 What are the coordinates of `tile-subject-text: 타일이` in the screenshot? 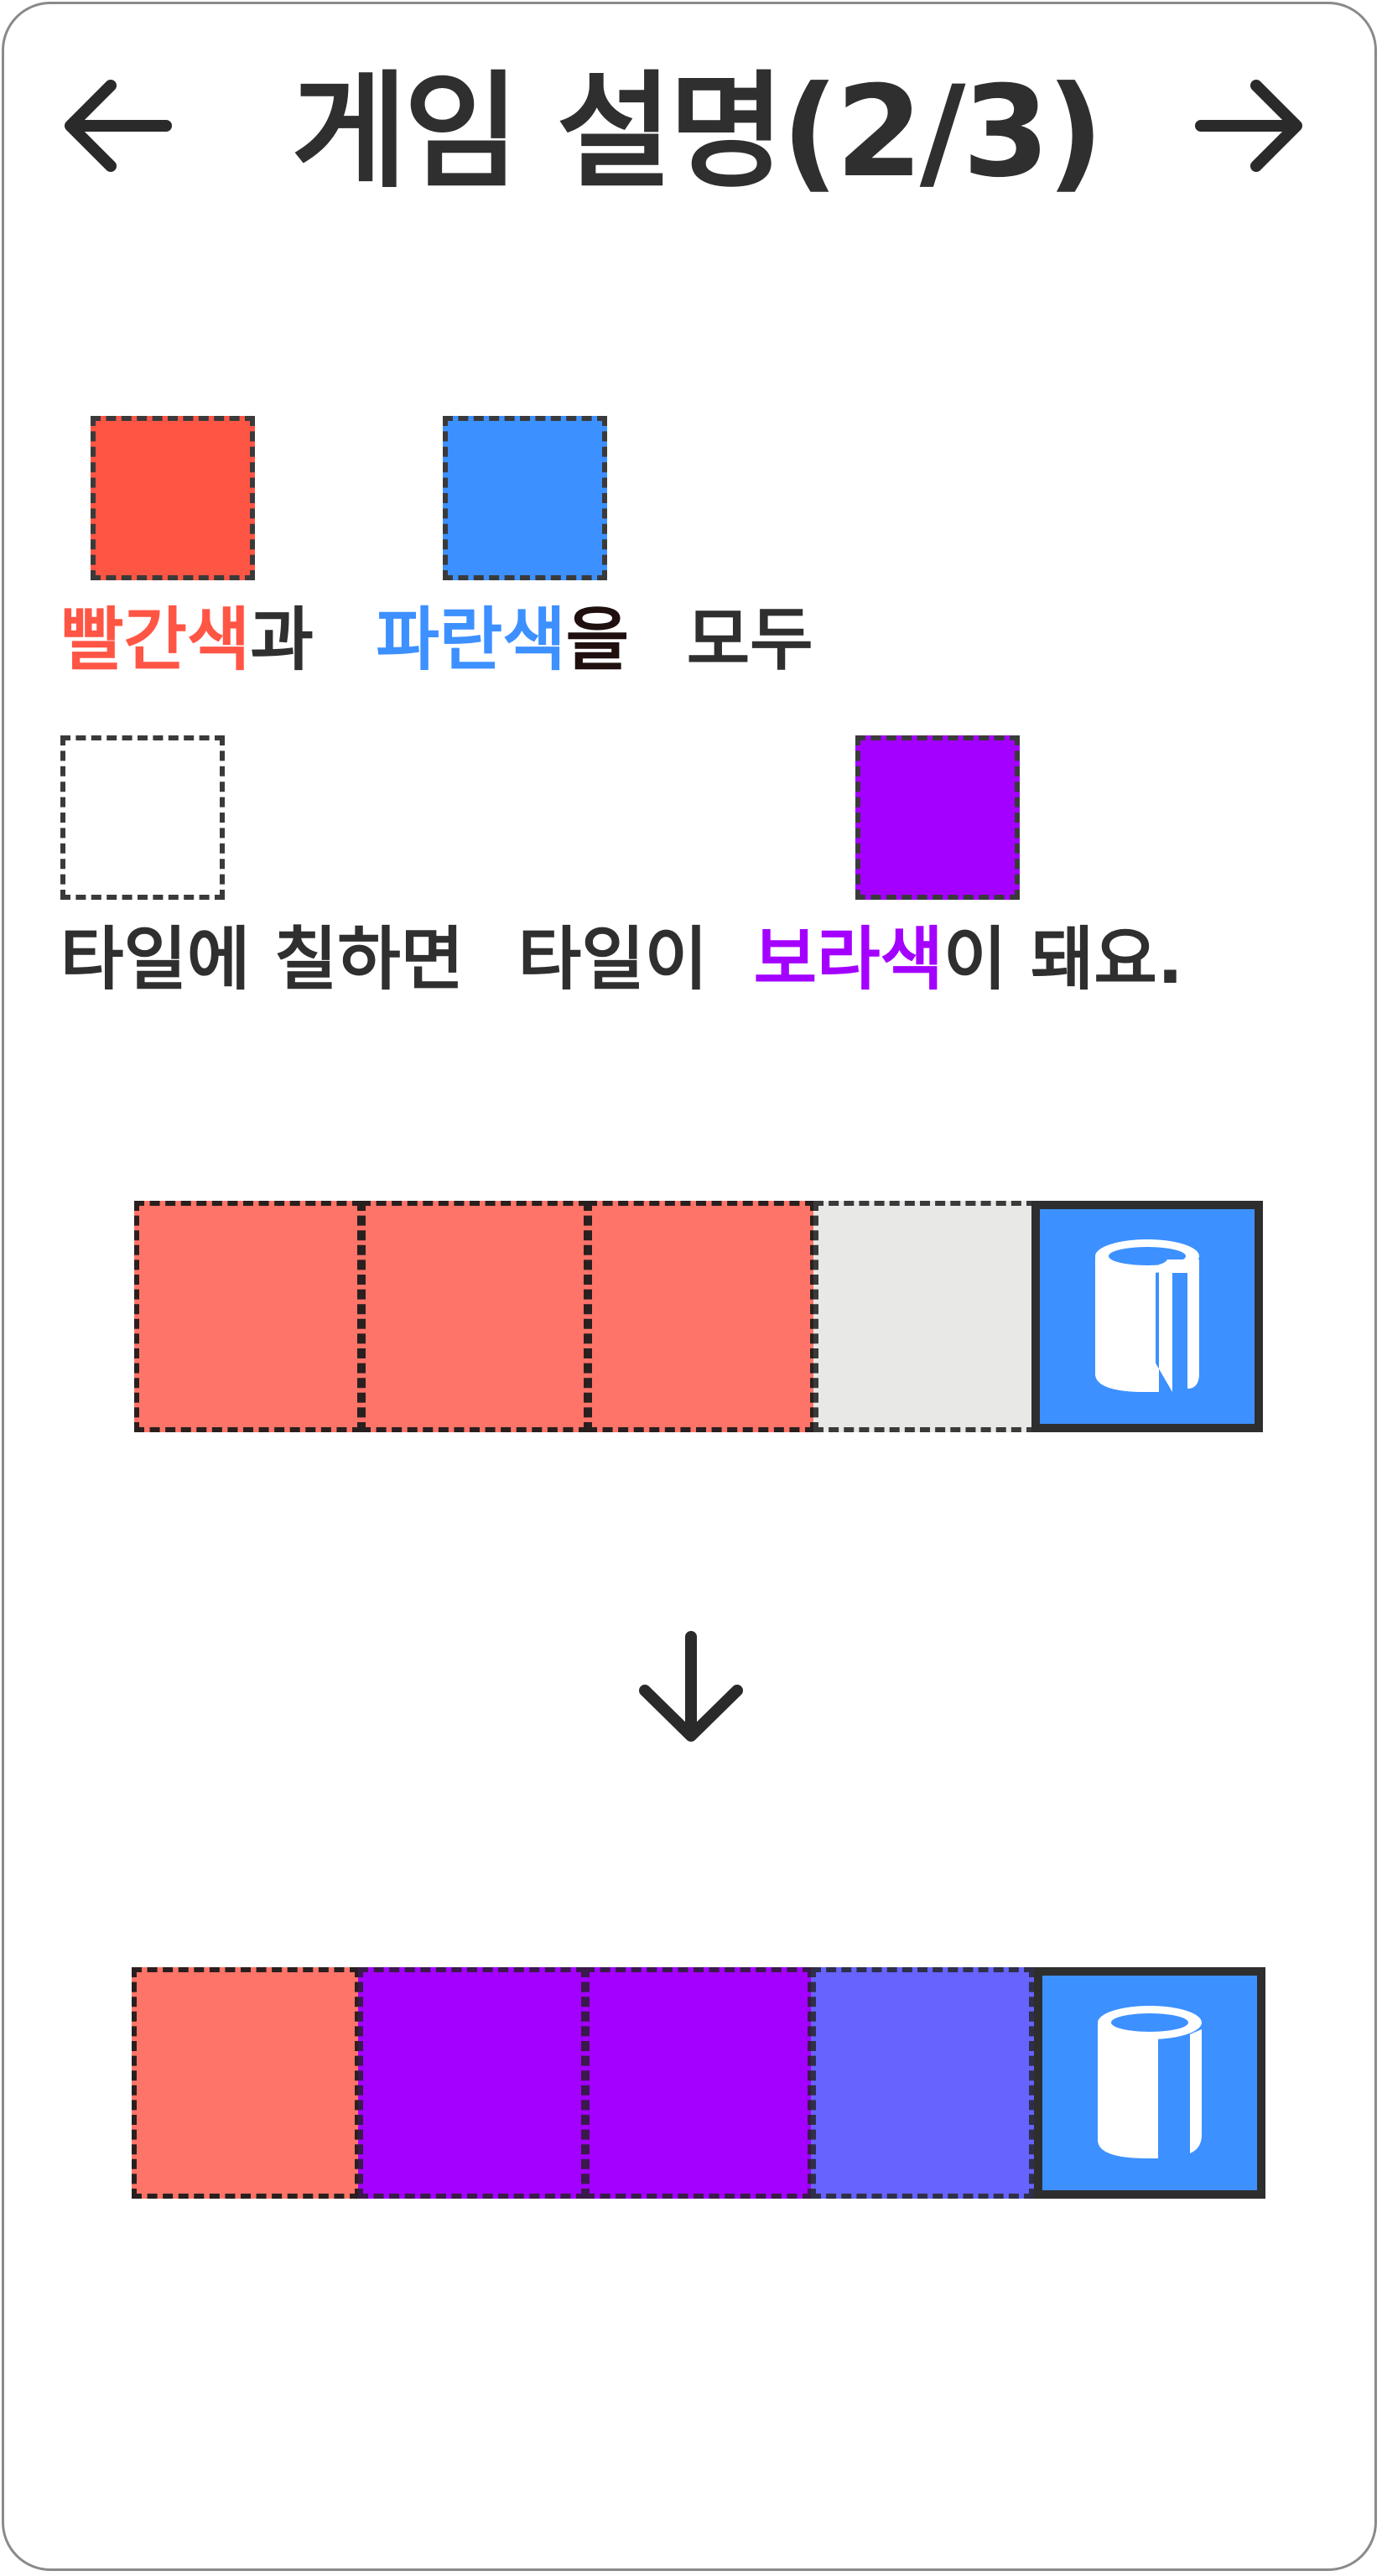 It's located at (613, 960).